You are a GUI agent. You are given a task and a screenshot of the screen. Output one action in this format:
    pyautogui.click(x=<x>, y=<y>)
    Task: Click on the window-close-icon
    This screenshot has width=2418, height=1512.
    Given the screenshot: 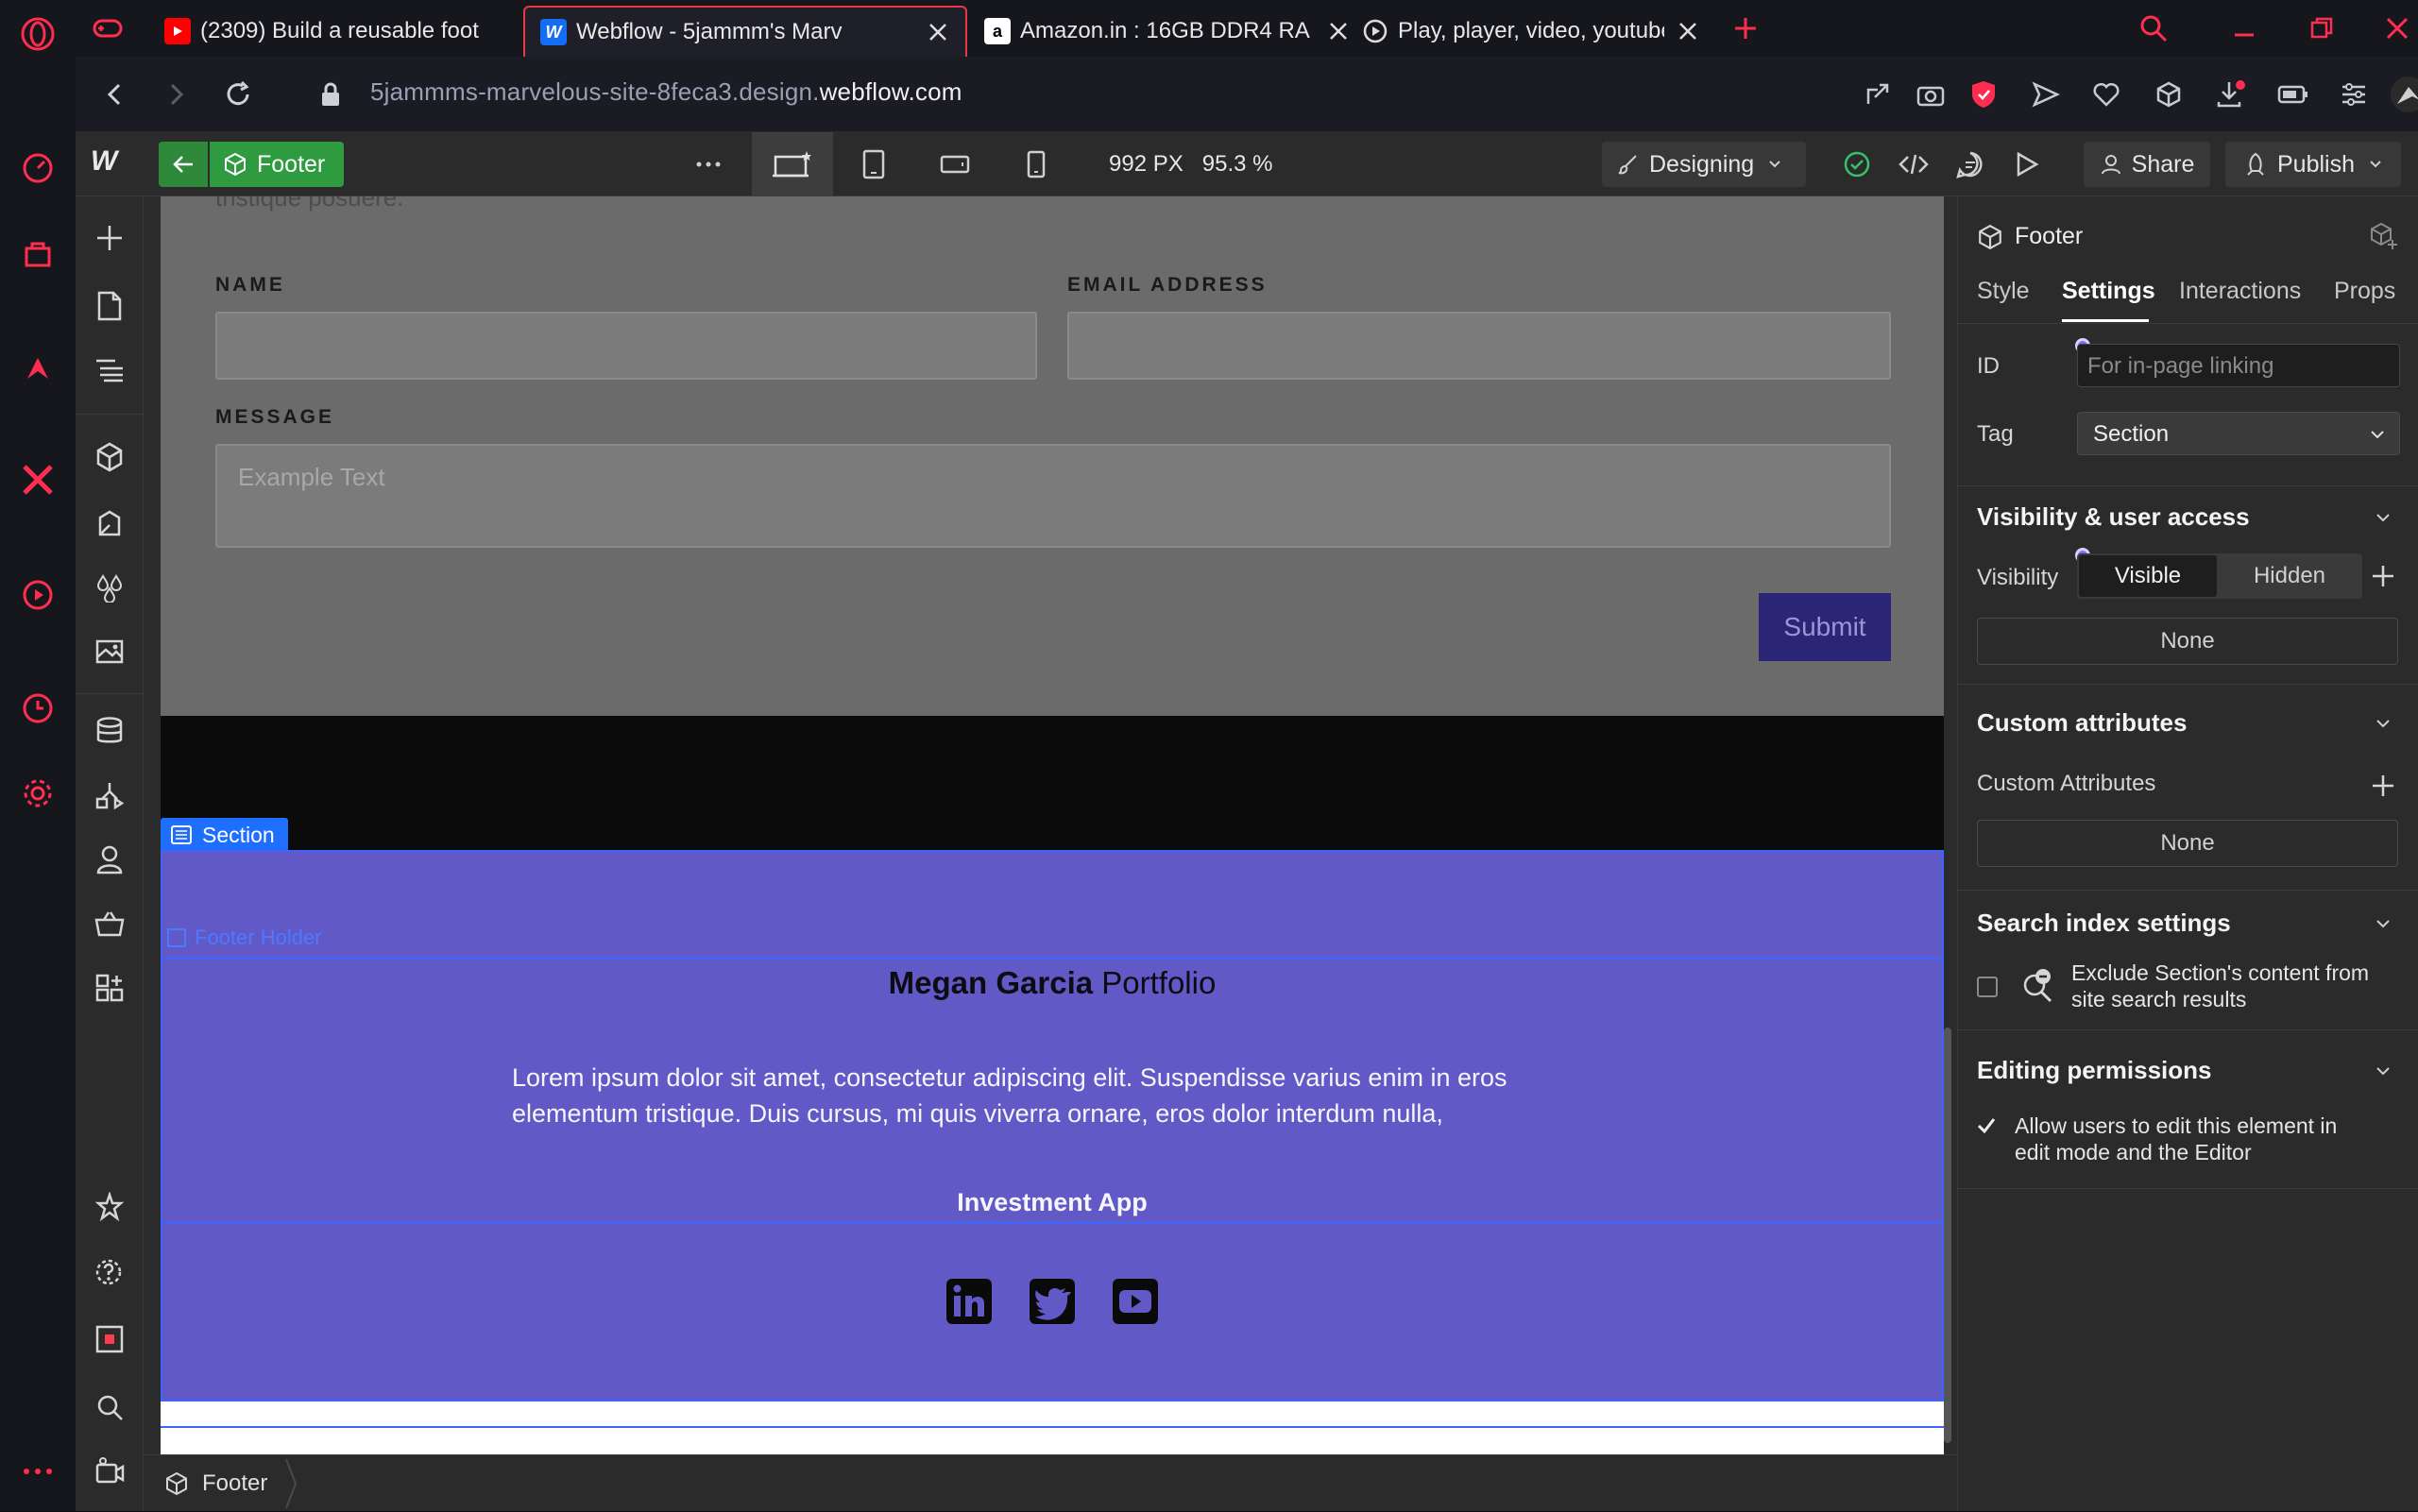 What is the action you would take?
    pyautogui.click(x=2397, y=28)
    